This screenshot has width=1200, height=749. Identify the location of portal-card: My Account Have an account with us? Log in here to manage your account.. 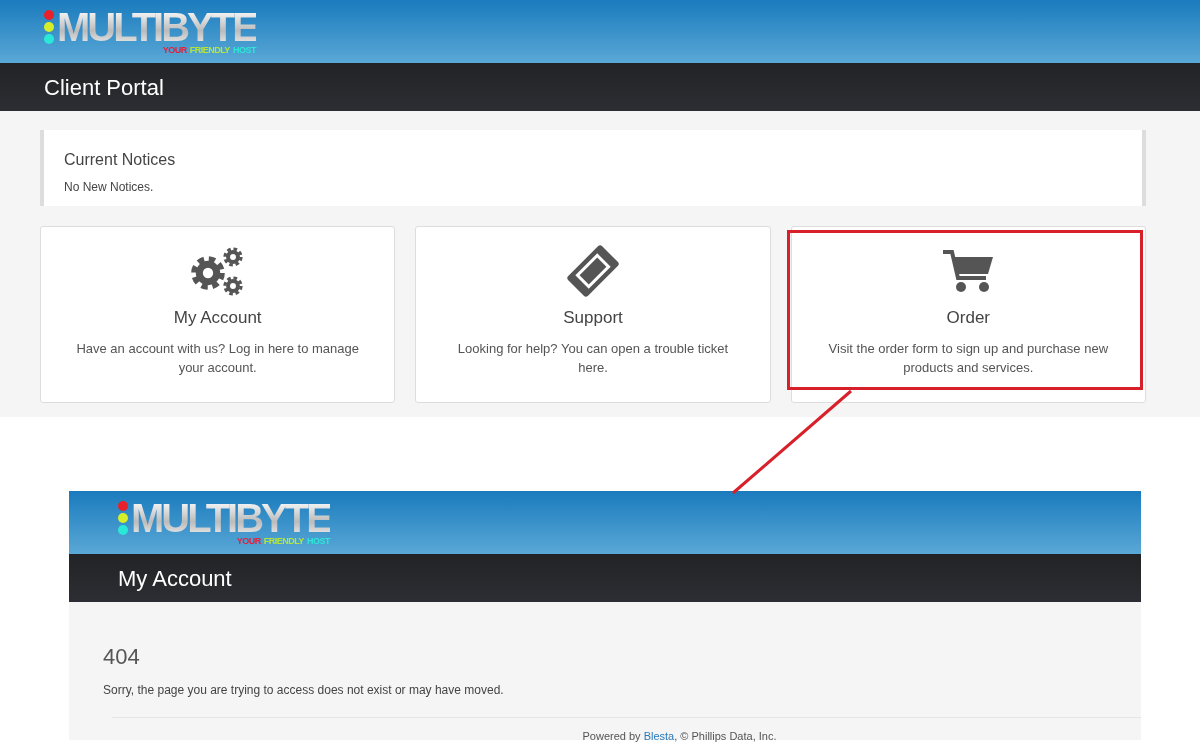
(218, 314).